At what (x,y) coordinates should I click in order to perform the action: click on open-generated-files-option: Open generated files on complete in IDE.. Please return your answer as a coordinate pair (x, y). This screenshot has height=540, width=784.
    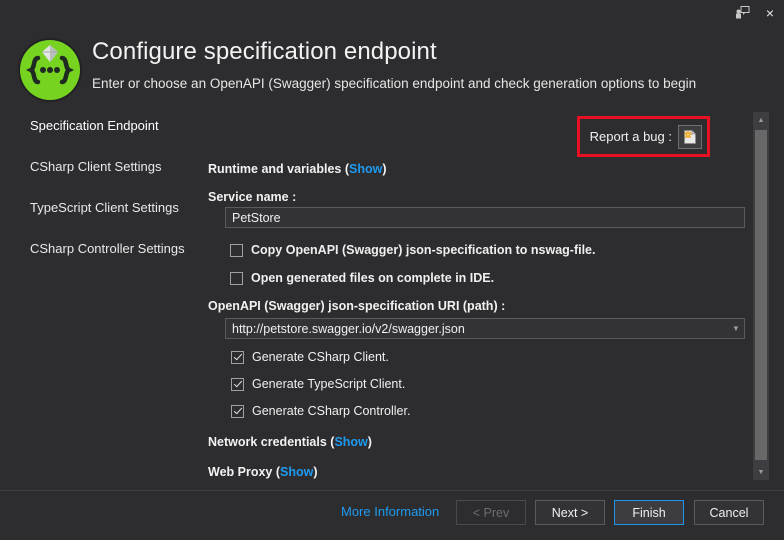
    Looking at the image, I should click on (362, 278).